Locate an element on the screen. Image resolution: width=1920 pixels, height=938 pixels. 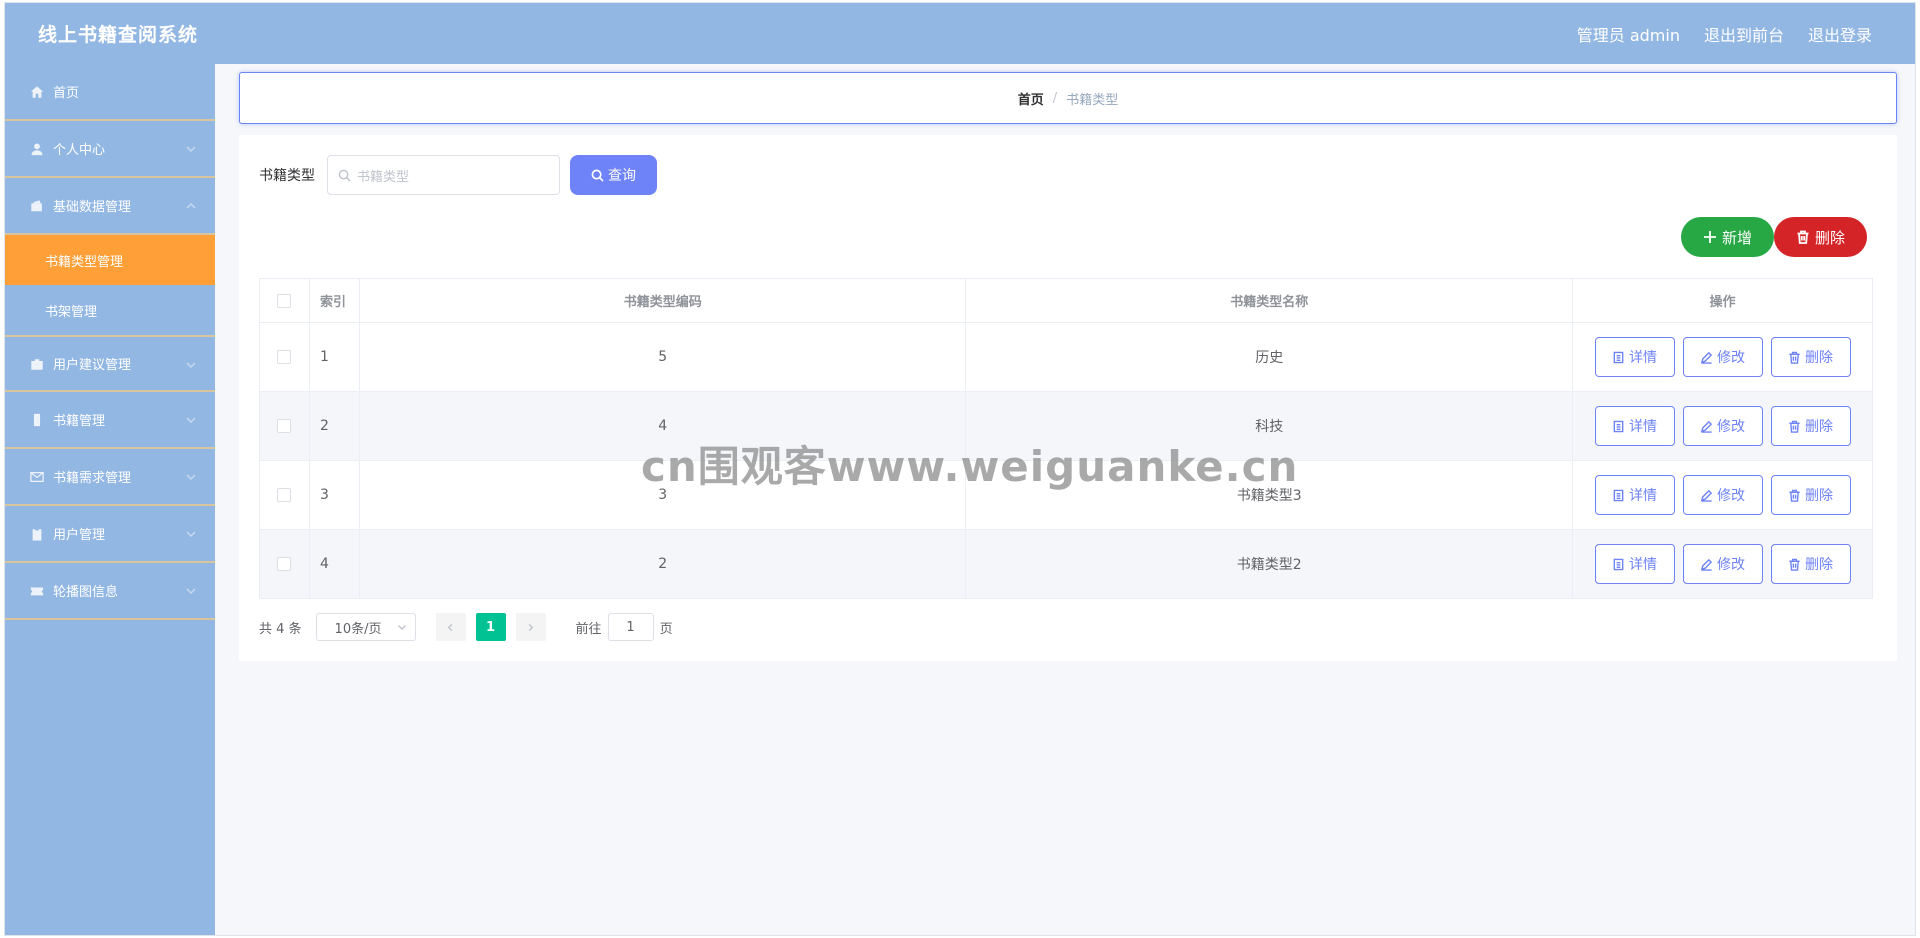
sidebar-item-home: 首页 is located at coordinates (110, 92).